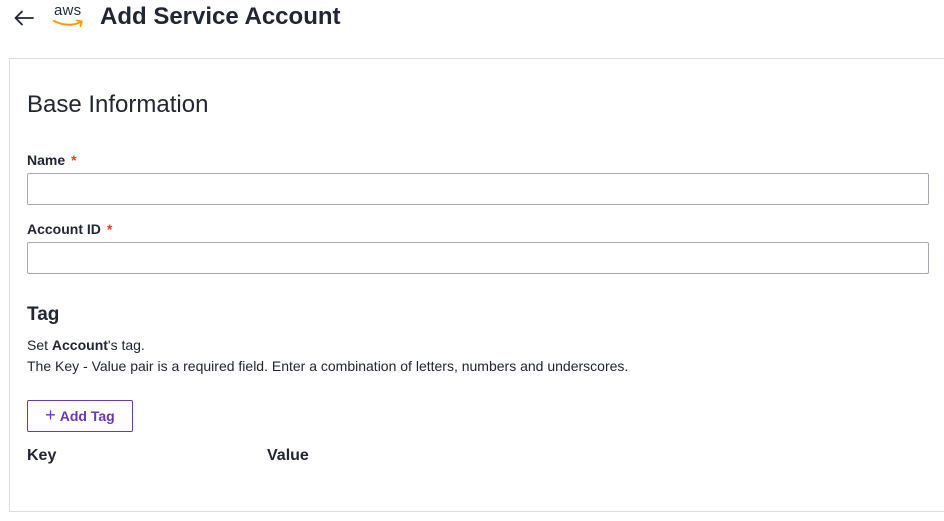 This screenshot has height=521, width=944. What do you see at coordinates (472, 20) in the screenshot?
I see `page-header: aws Add Service Account` at bounding box center [472, 20].